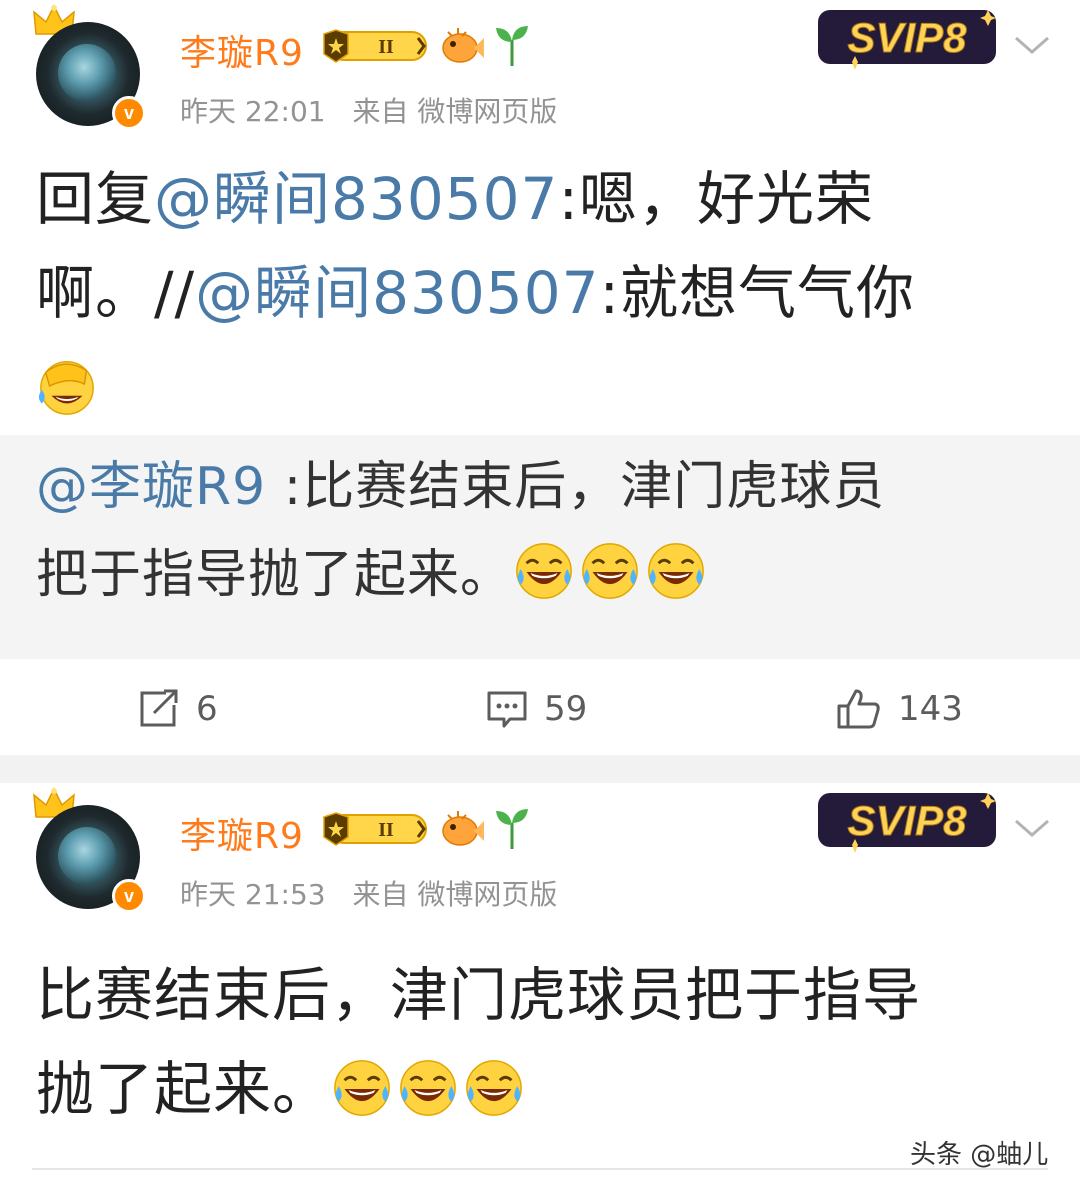 Image resolution: width=1080 pixels, height=1188 pixels. I want to click on post-body-line: 抛了起来。, so click(478, 1089).